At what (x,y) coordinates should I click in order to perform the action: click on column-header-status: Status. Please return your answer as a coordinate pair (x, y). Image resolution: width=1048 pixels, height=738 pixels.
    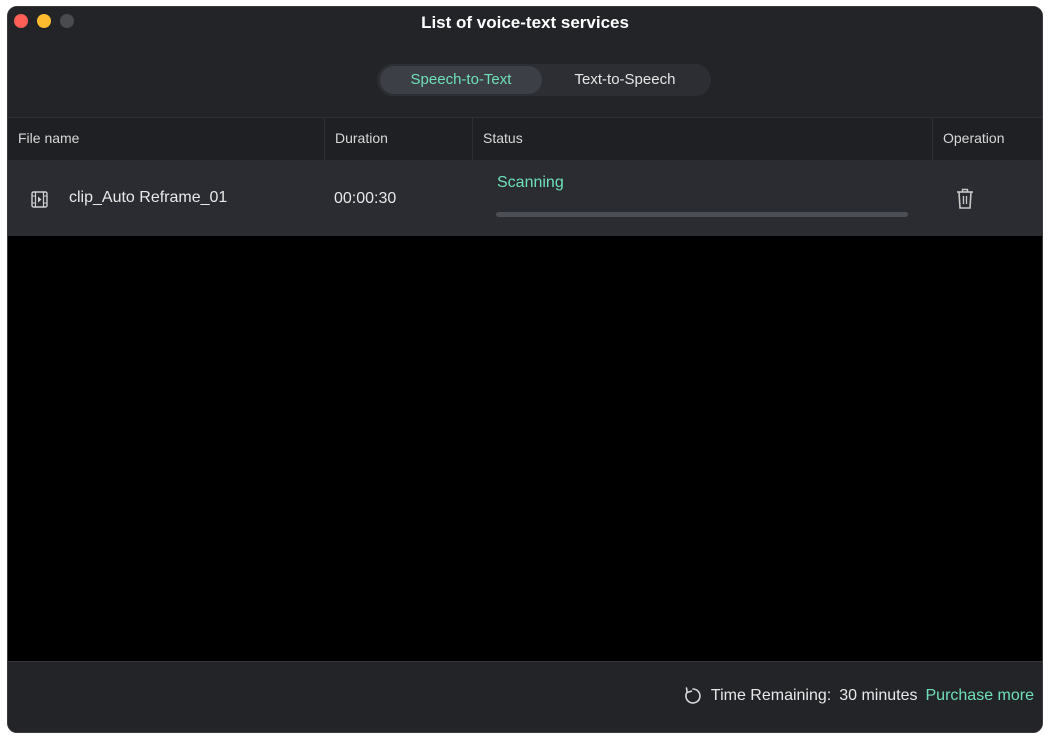
    Looking at the image, I should click on (702, 139).